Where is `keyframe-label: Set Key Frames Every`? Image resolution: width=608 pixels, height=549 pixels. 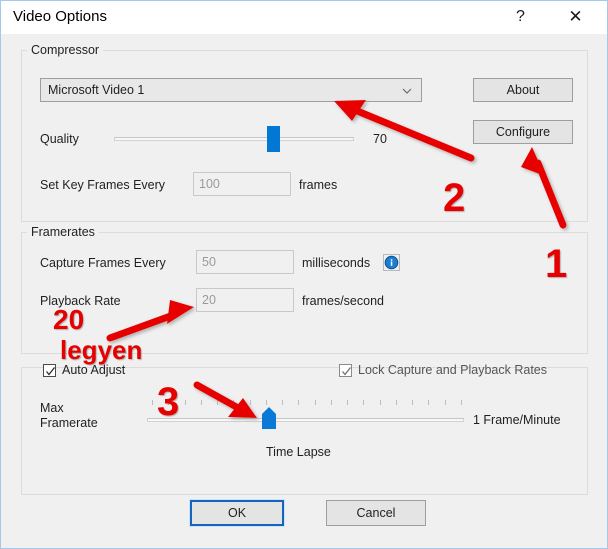
keyframe-label: Set Key Frames Every is located at coordinates (103, 185).